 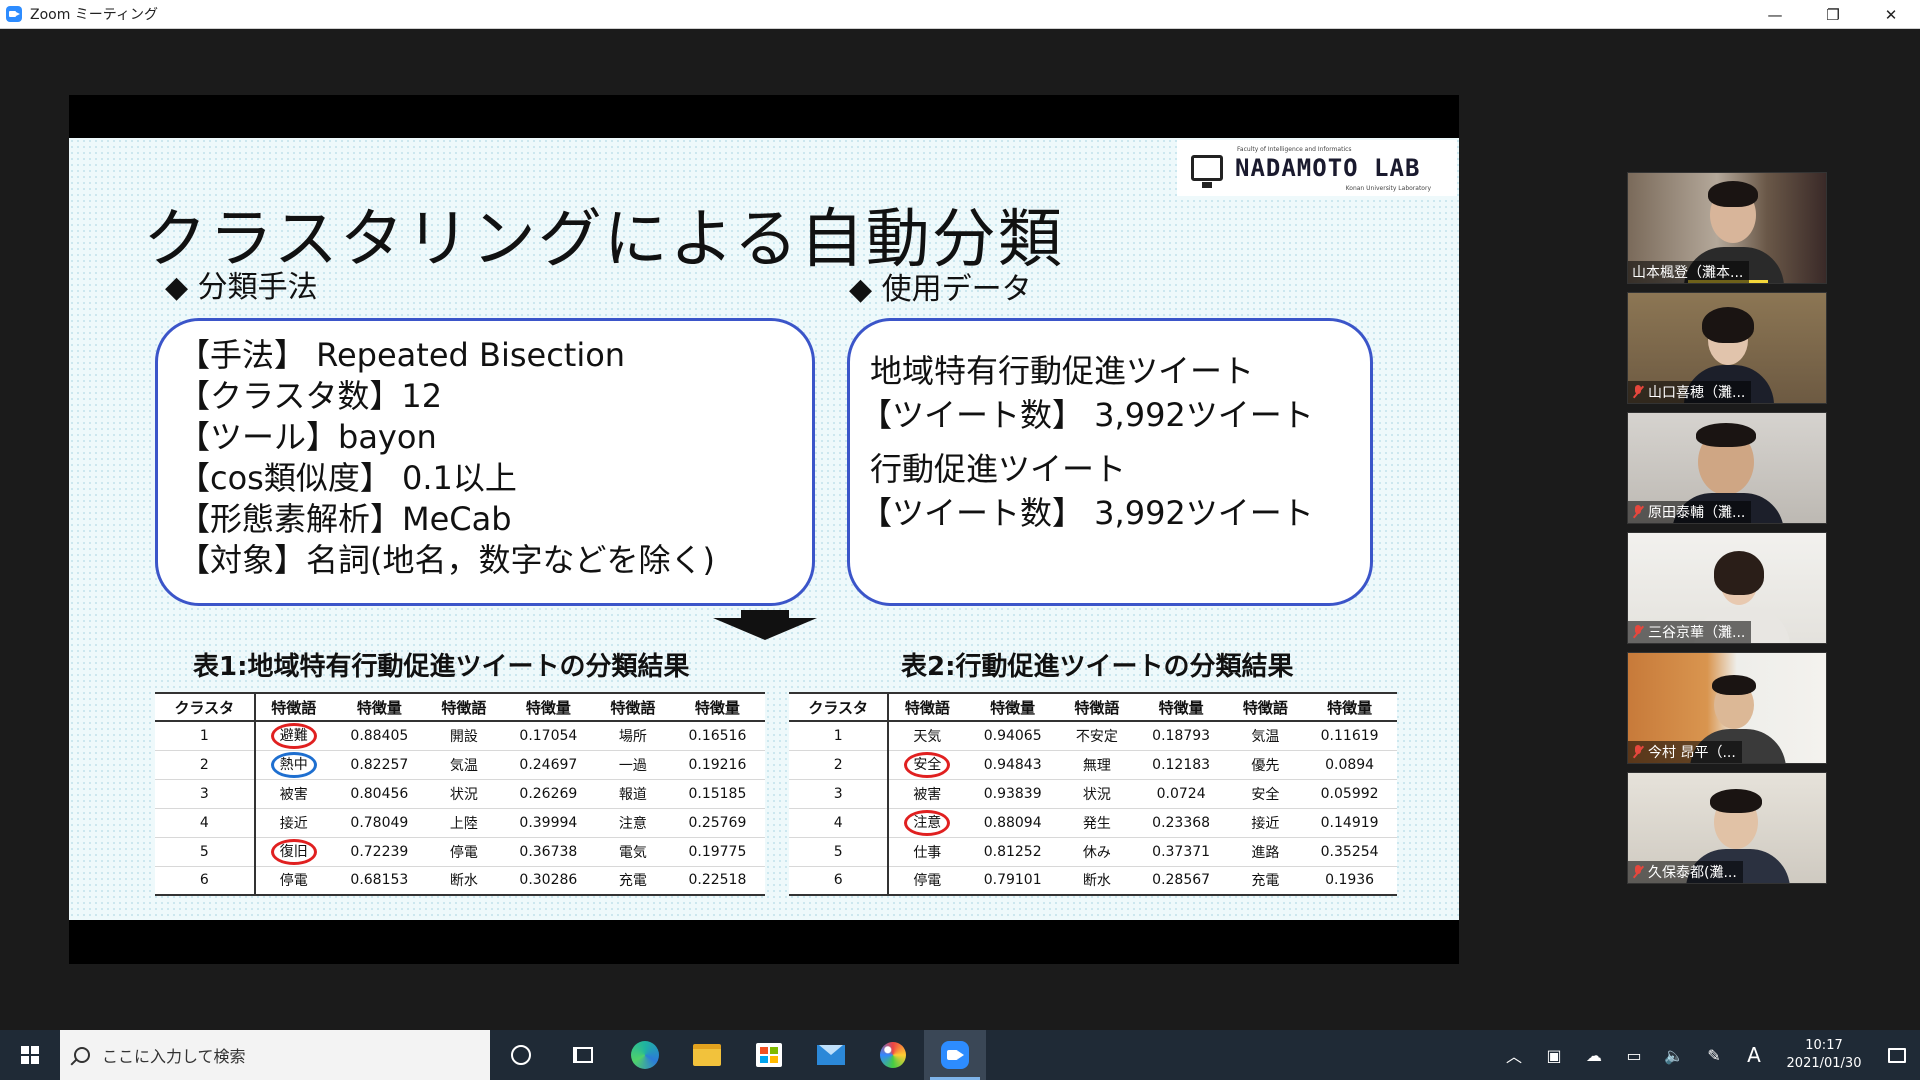 What do you see at coordinates (1349, 765) in the screenshot?
I see `table-cell: 0.0894` at bounding box center [1349, 765].